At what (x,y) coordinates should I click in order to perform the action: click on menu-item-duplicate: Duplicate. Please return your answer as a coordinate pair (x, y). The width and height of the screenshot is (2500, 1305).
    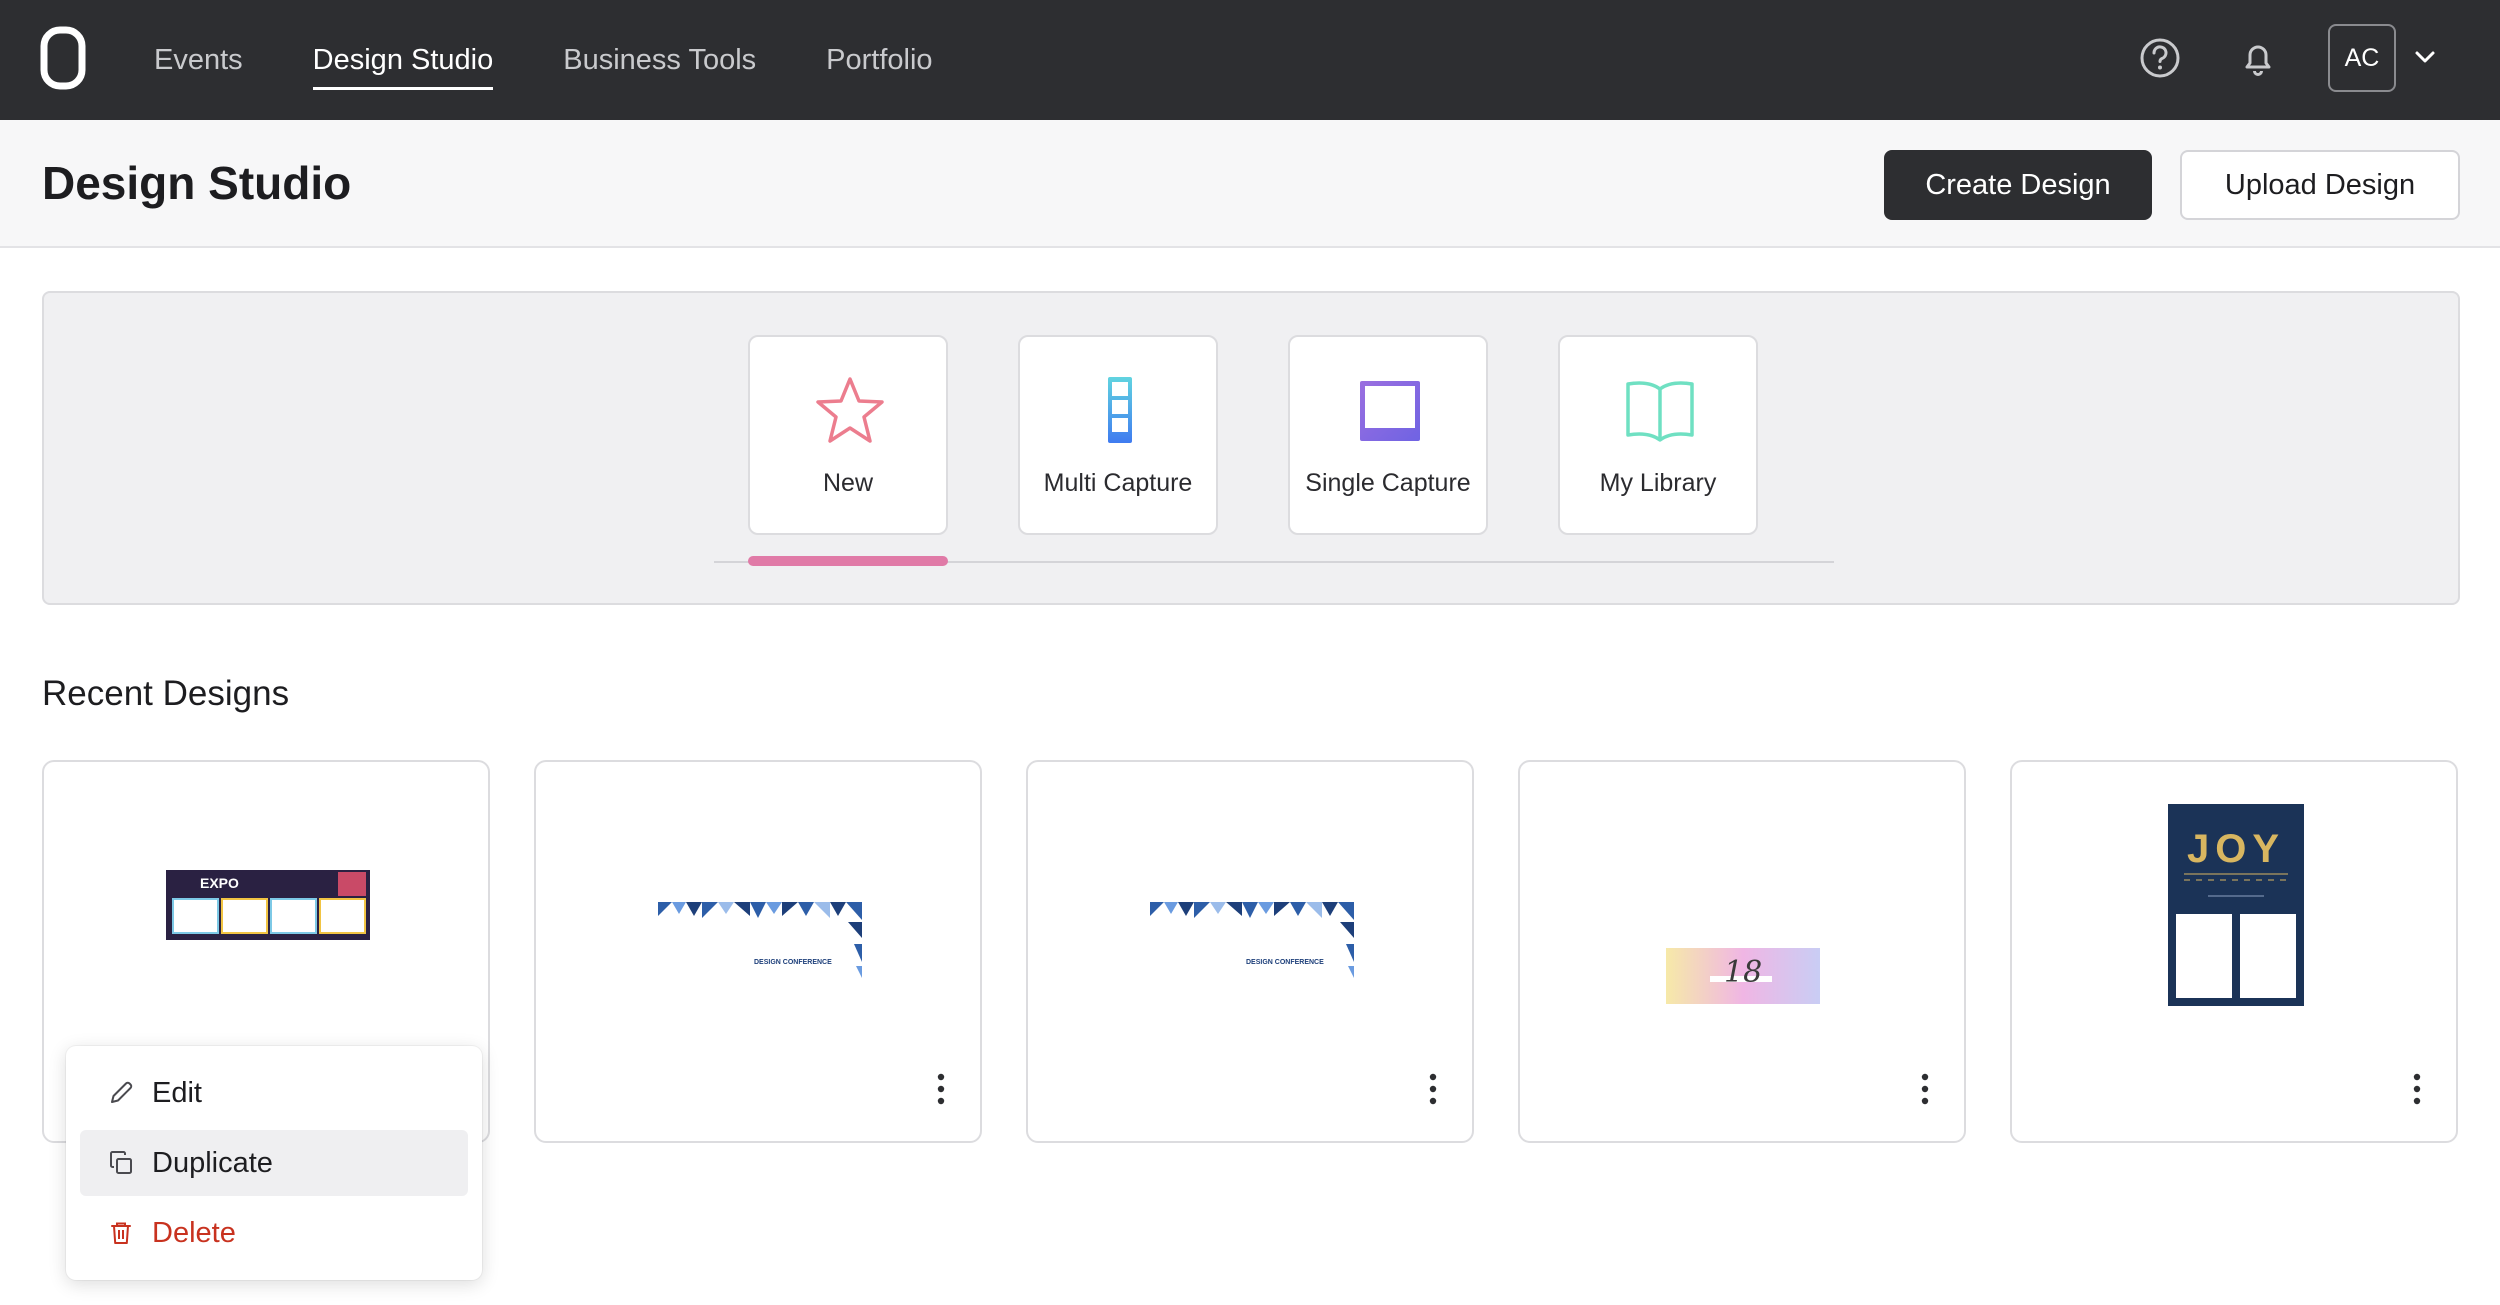
    Looking at the image, I should click on (274, 1163).